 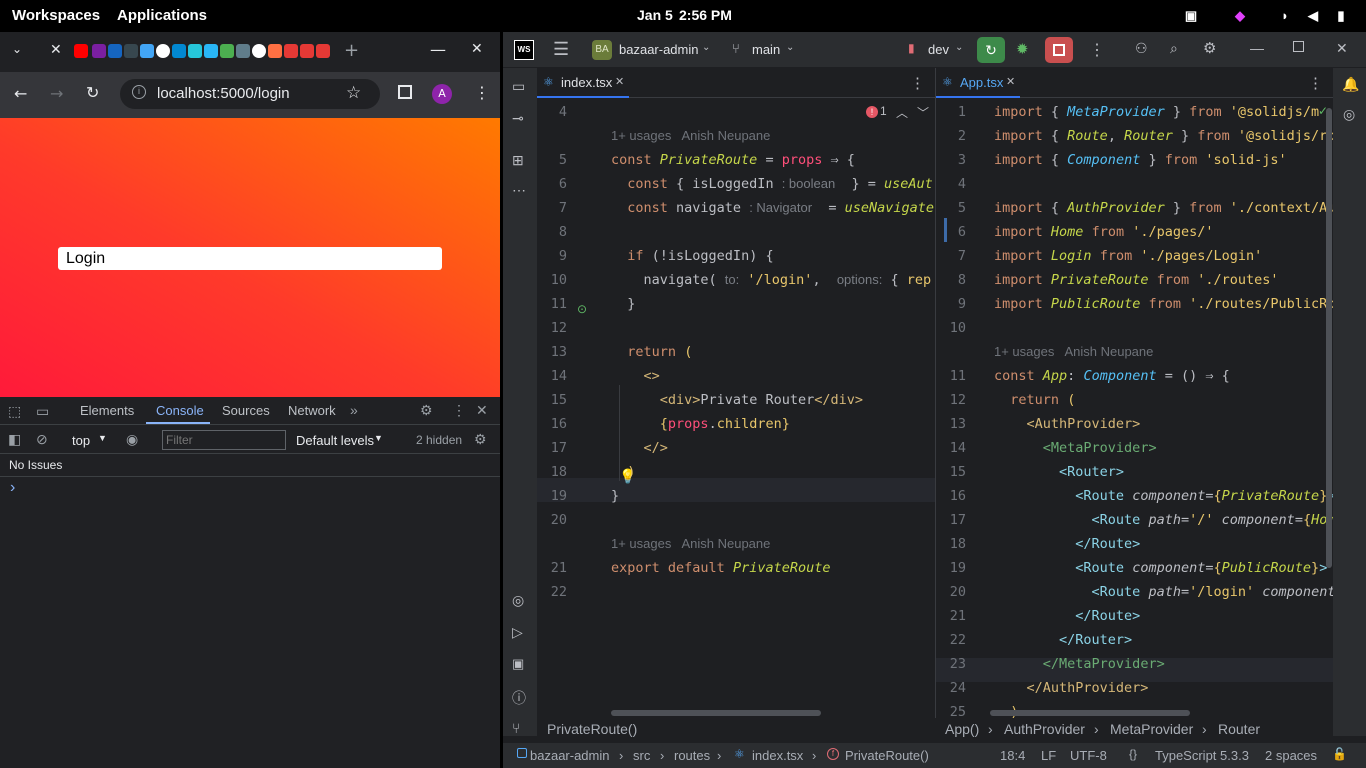 What do you see at coordinates (951, 664) in the screenshot?
I see `line-number: 23` at bounding box center [951, 664].